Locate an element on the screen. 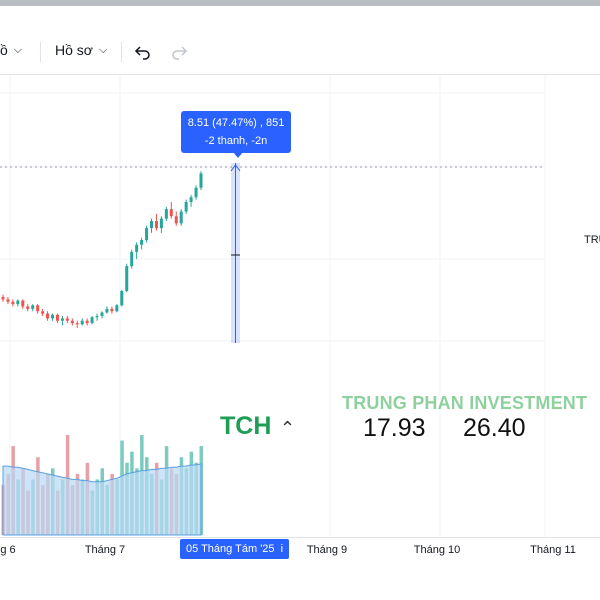 The height and width of the screenshot is (600, 600). time-tick: g 6 is located at coordinates (8, 550).